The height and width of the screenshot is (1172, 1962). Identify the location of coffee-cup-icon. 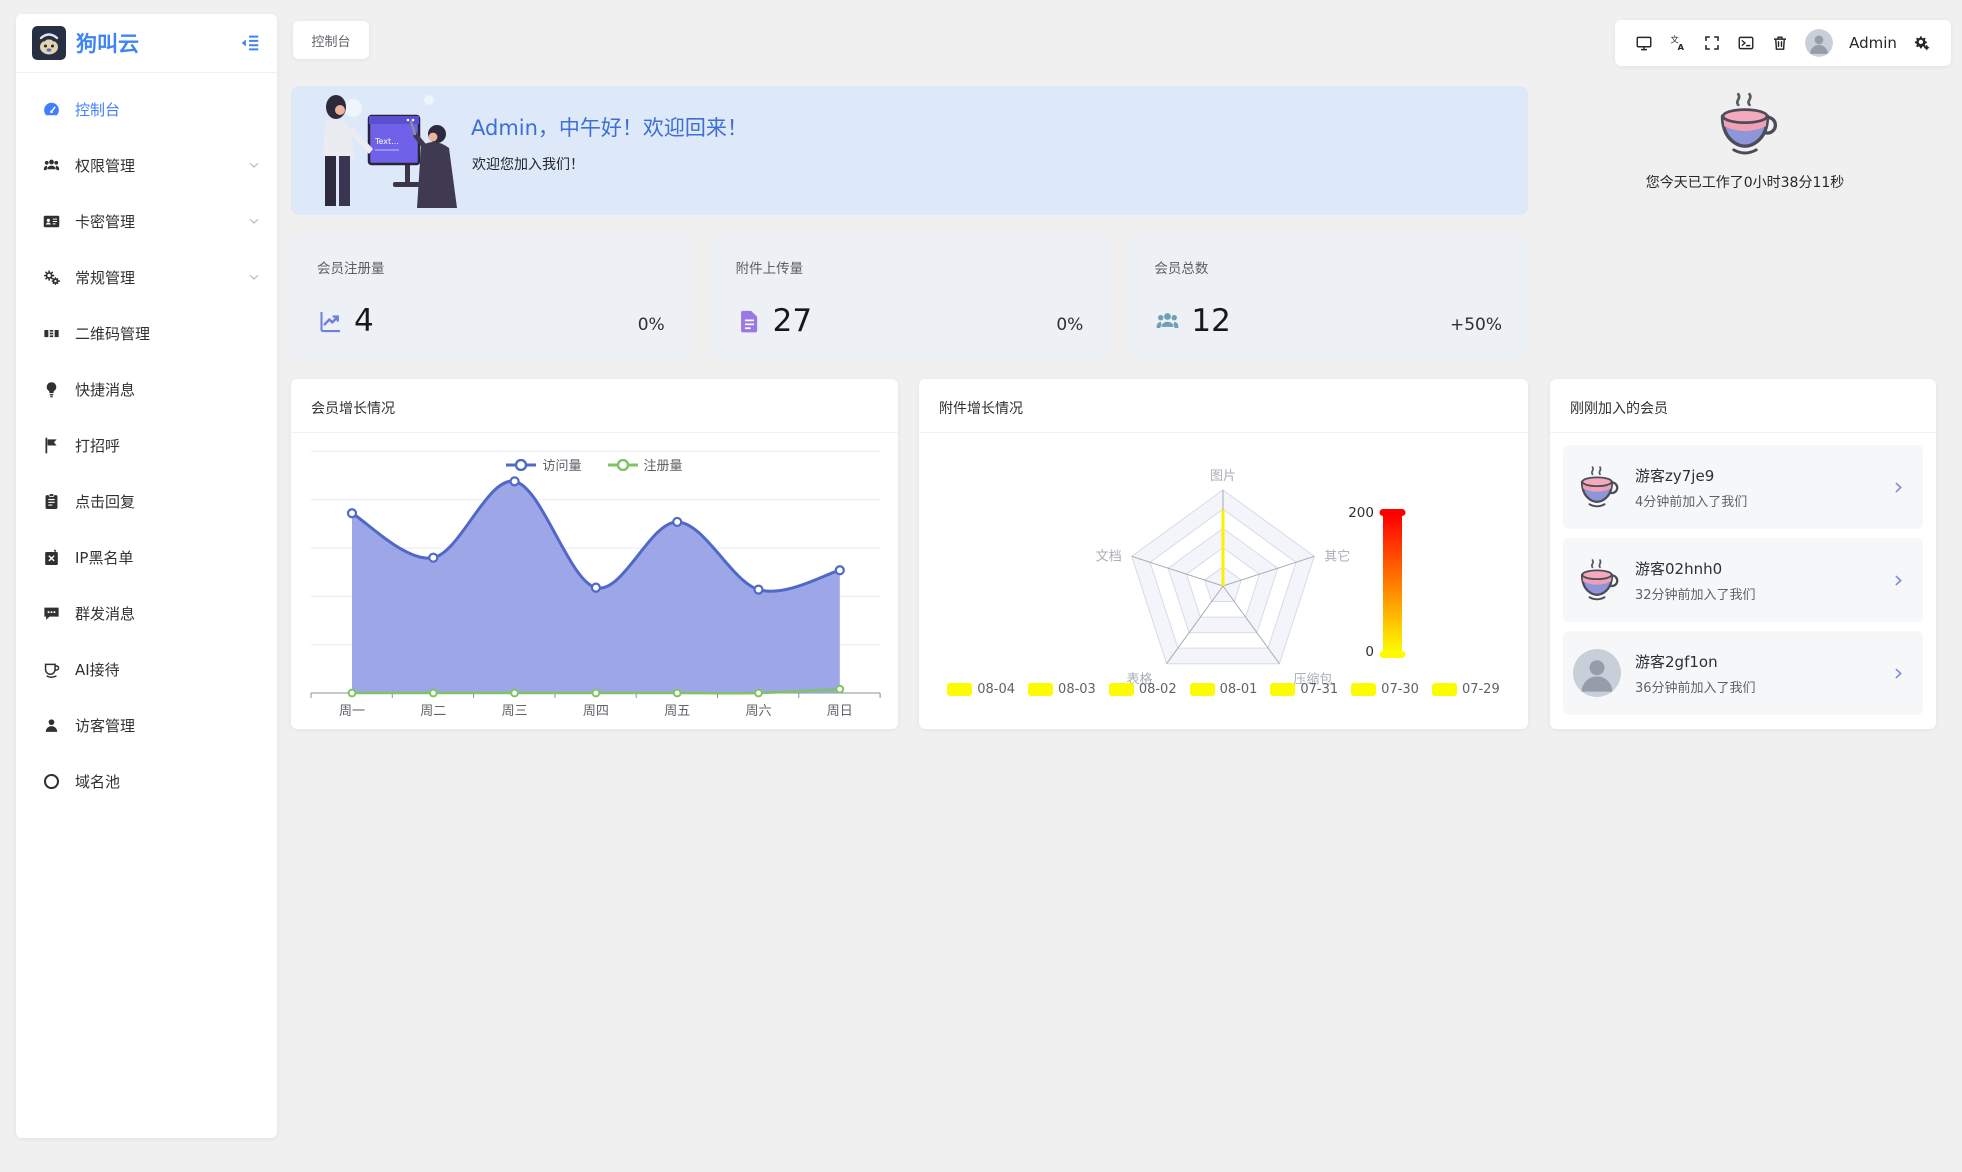
(1745, 124).